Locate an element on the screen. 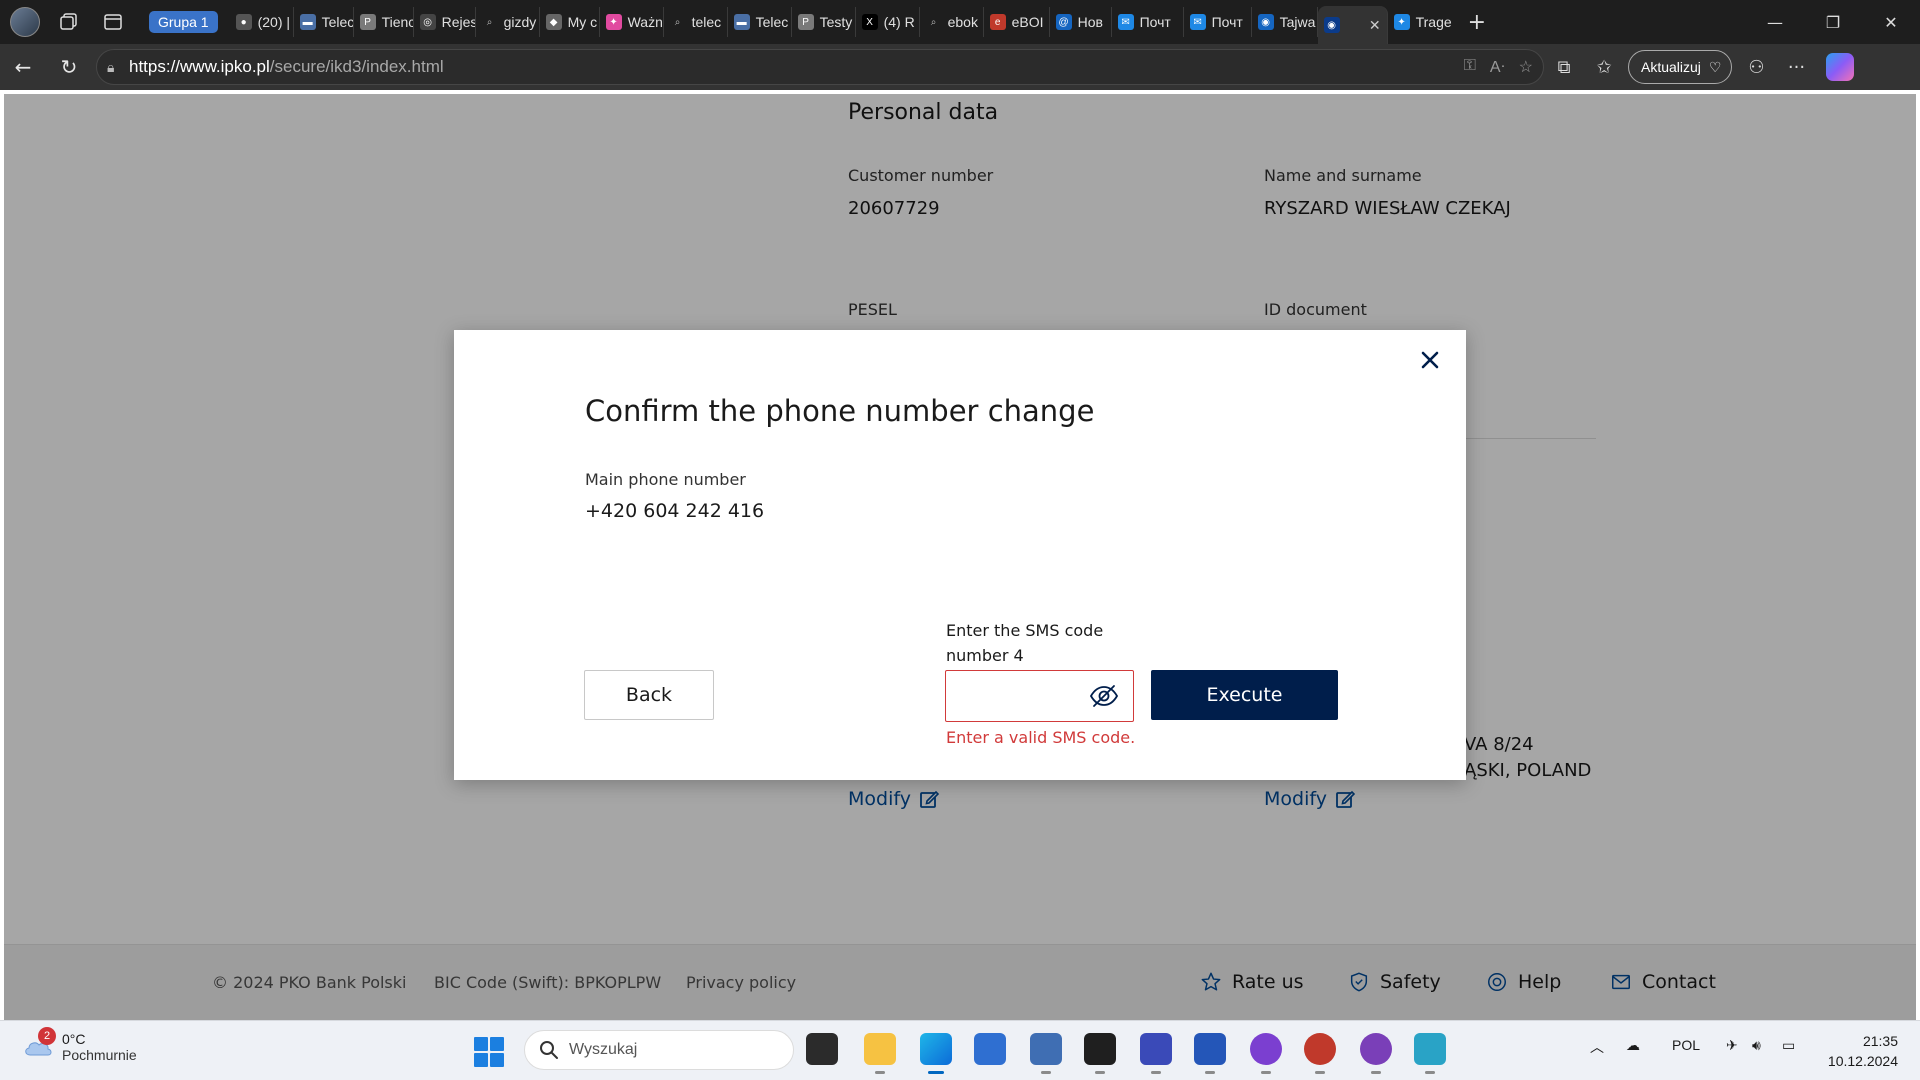 Image resolution: width=1920 pixels, height=1080 pixels. tab: ● (20) | is located at coordinates (262, 22).